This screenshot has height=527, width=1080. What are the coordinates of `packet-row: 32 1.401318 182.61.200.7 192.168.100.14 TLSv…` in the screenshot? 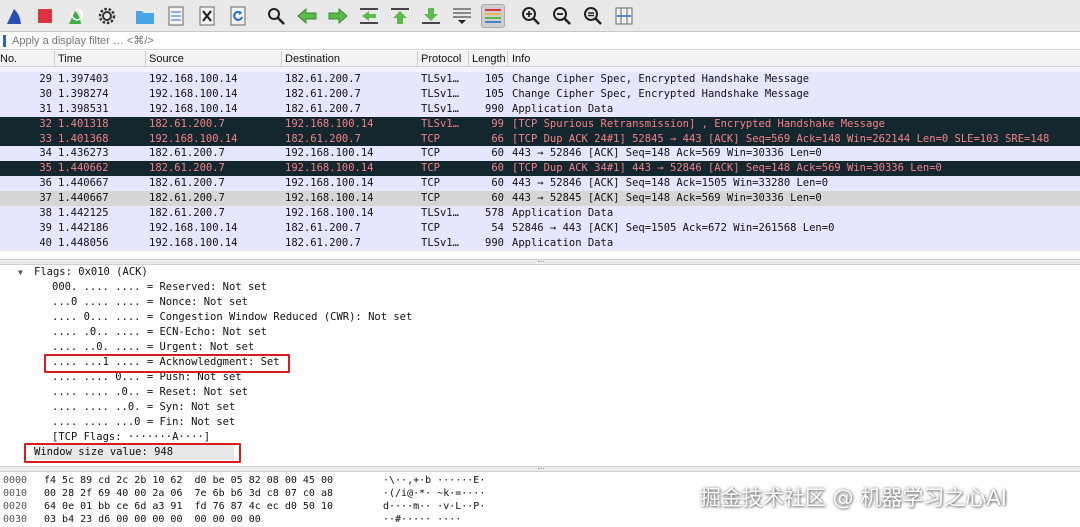 It's located at (540, 124).